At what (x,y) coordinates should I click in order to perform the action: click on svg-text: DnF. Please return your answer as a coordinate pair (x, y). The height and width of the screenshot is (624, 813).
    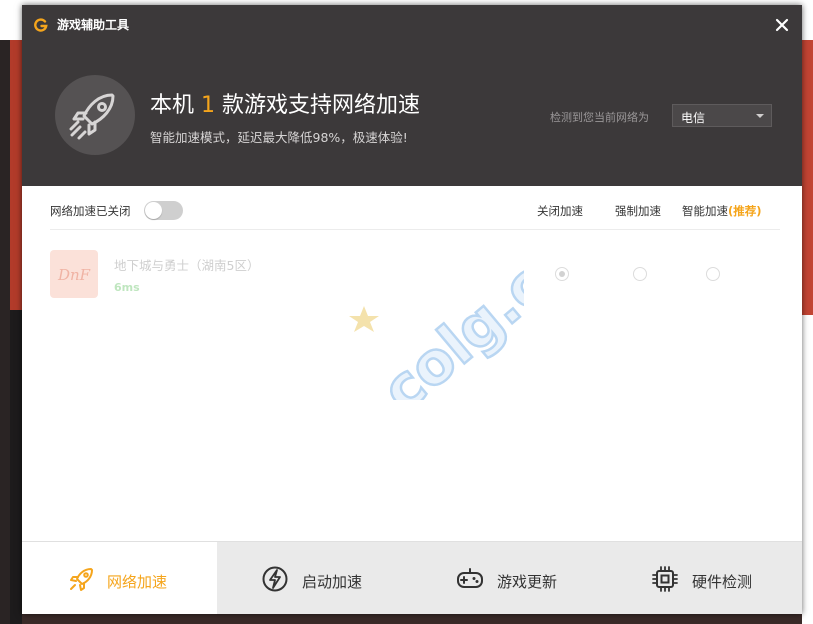
    Looking at the image, I should click on (74, 275).